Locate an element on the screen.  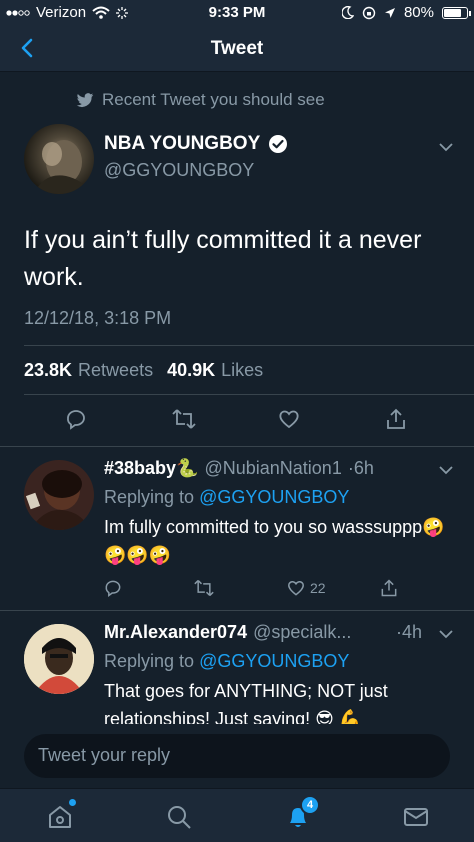
battery-fill is located at coordinates (452, 12).